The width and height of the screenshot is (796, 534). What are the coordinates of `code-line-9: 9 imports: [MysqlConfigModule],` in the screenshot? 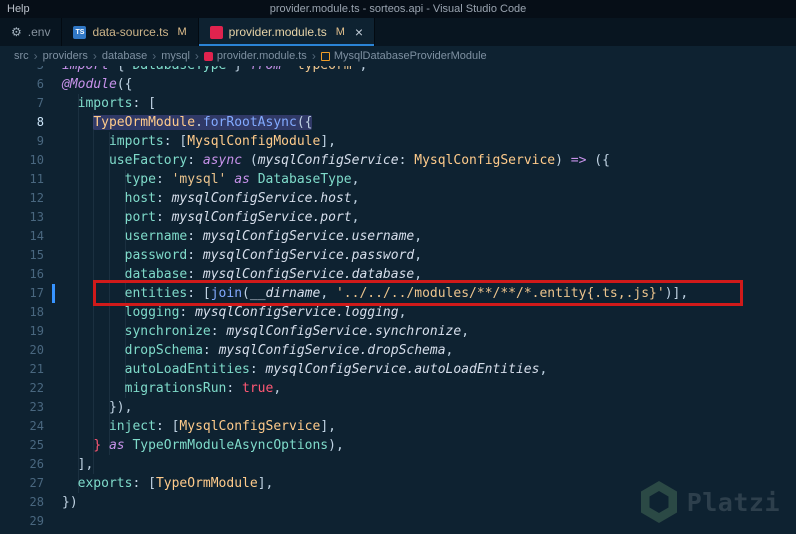 It's located at (398, 141).